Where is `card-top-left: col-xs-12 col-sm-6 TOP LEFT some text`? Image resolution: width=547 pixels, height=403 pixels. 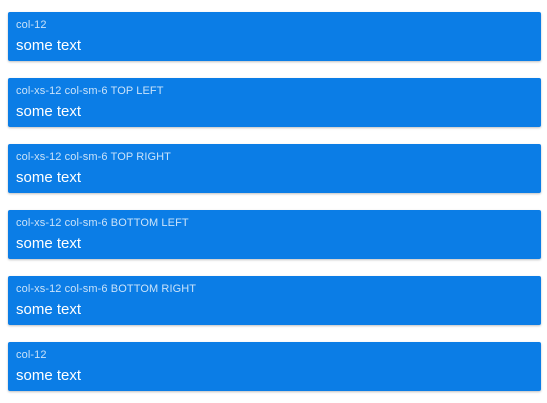 card-top-left: col-xs-12 col-sm-6 TOP LEFT some text is located at coordinates (274, 102).